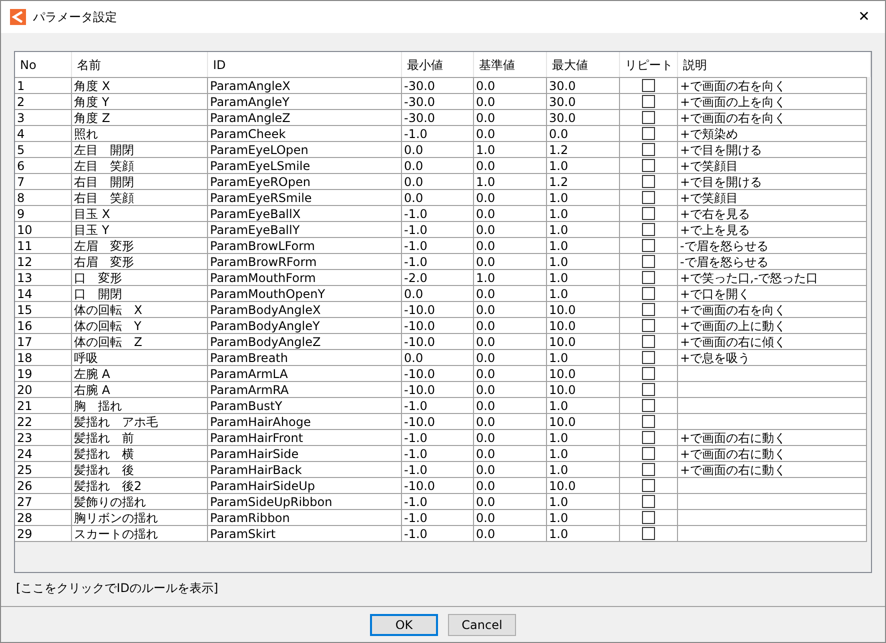 Image resolution: width=886 pixels, height=643 pixels. Describe the element at coordinates (24, 454) in the screenshot. I see `table-cell: 24` at that location.